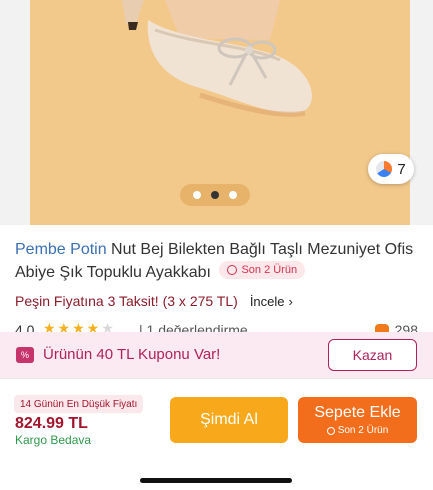 The height and width of the screenshot is (490, 433). What do you see at coordinates (363, 430) in the screenshot?
I see `add-to-cart-stock-label: Son 2 Ürün` at bounding box center [363, 430].